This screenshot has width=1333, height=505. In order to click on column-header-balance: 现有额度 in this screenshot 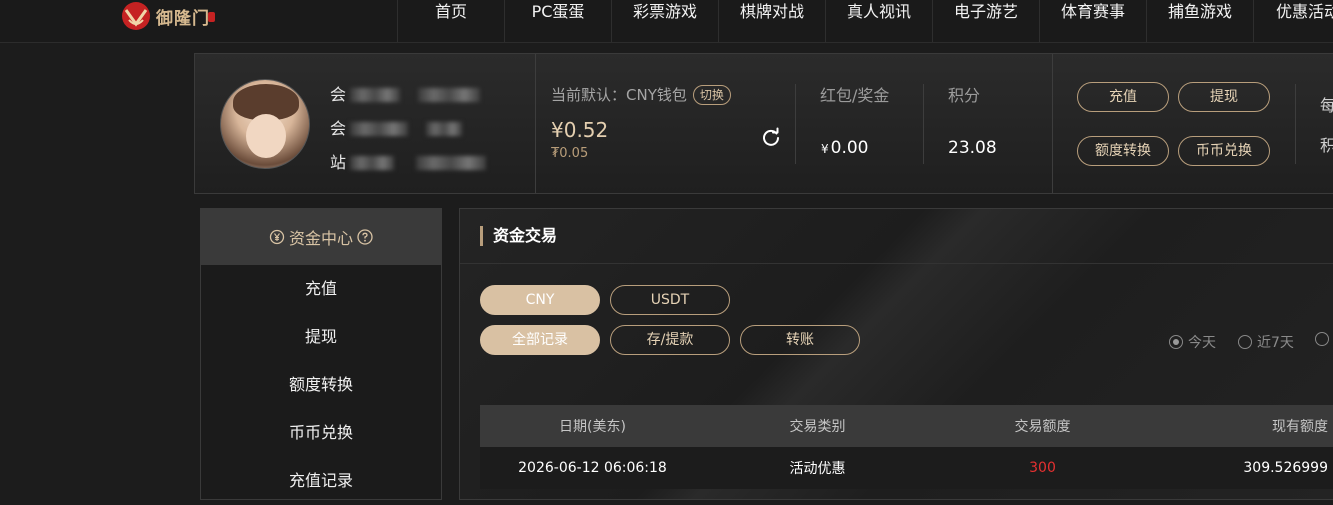, I will do `click(1300, 427)`.